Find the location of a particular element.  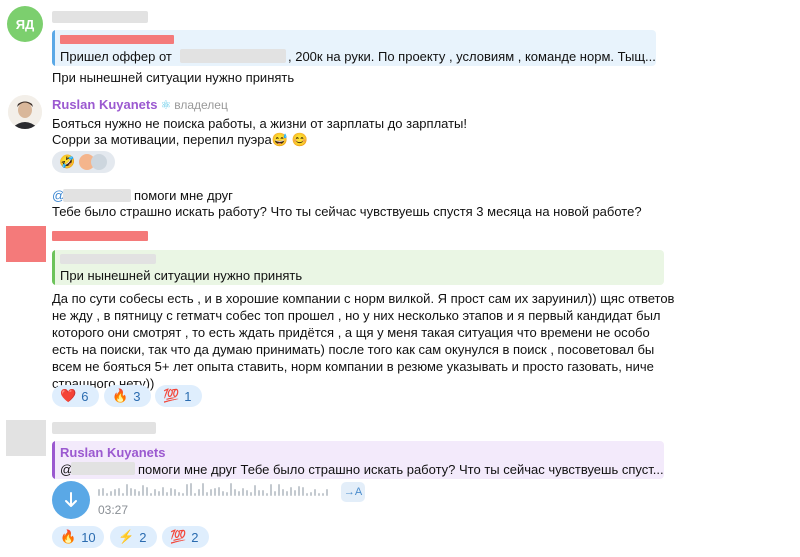

avatar is located at coordinates (25, 112).